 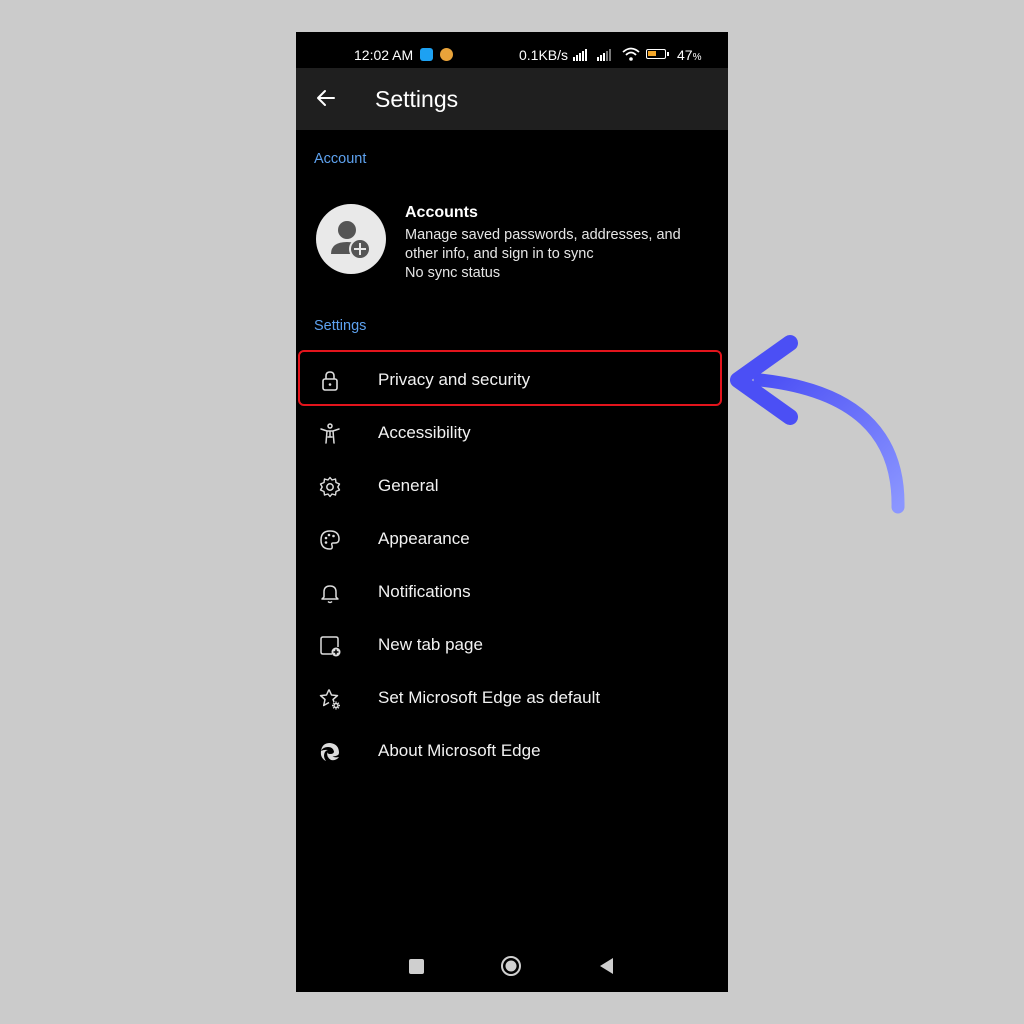 I want to click on battery-icon, so click(x=657, y=54).